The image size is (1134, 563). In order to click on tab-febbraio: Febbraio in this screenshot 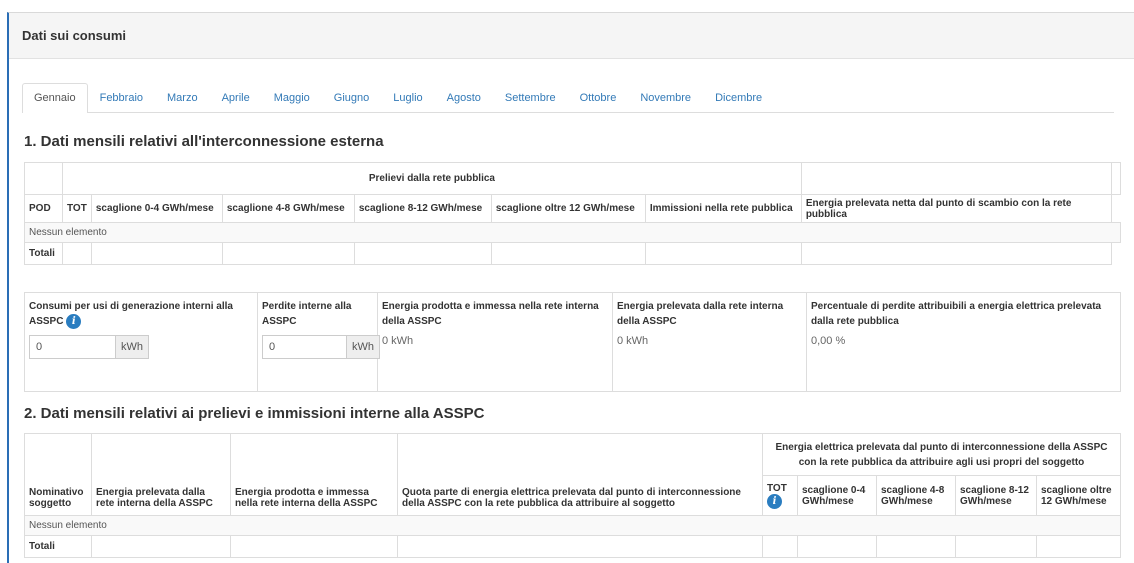, I will do `click(121, 98)`.